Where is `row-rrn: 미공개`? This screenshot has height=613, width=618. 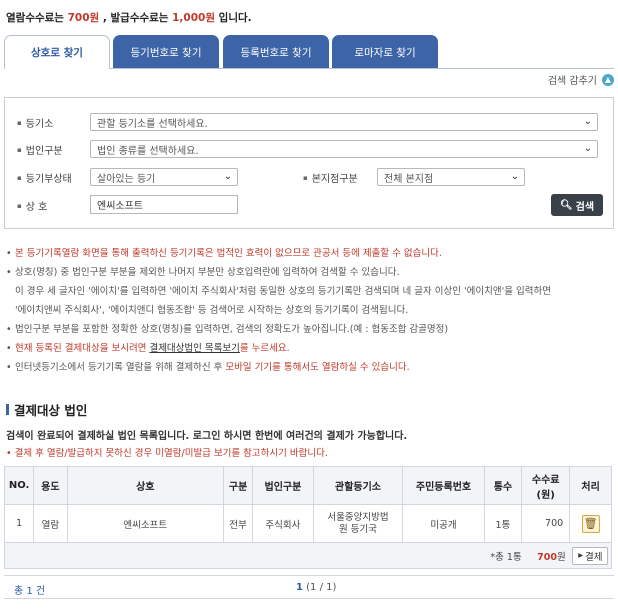
row-rrn: 미공개 is located at coordinates (443, 523).